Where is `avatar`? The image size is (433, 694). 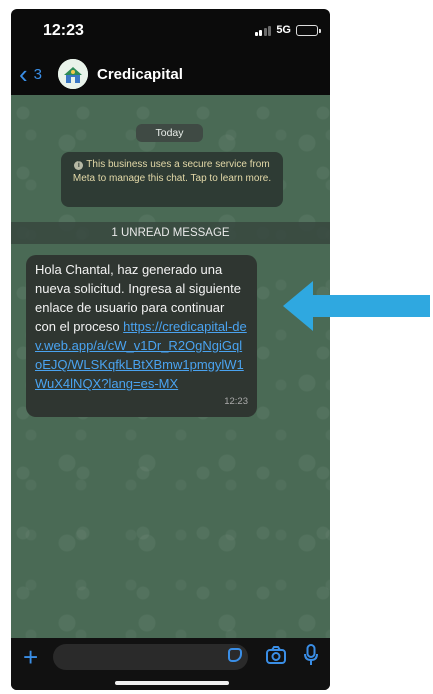 avatar is located at coordinates (73, 74).